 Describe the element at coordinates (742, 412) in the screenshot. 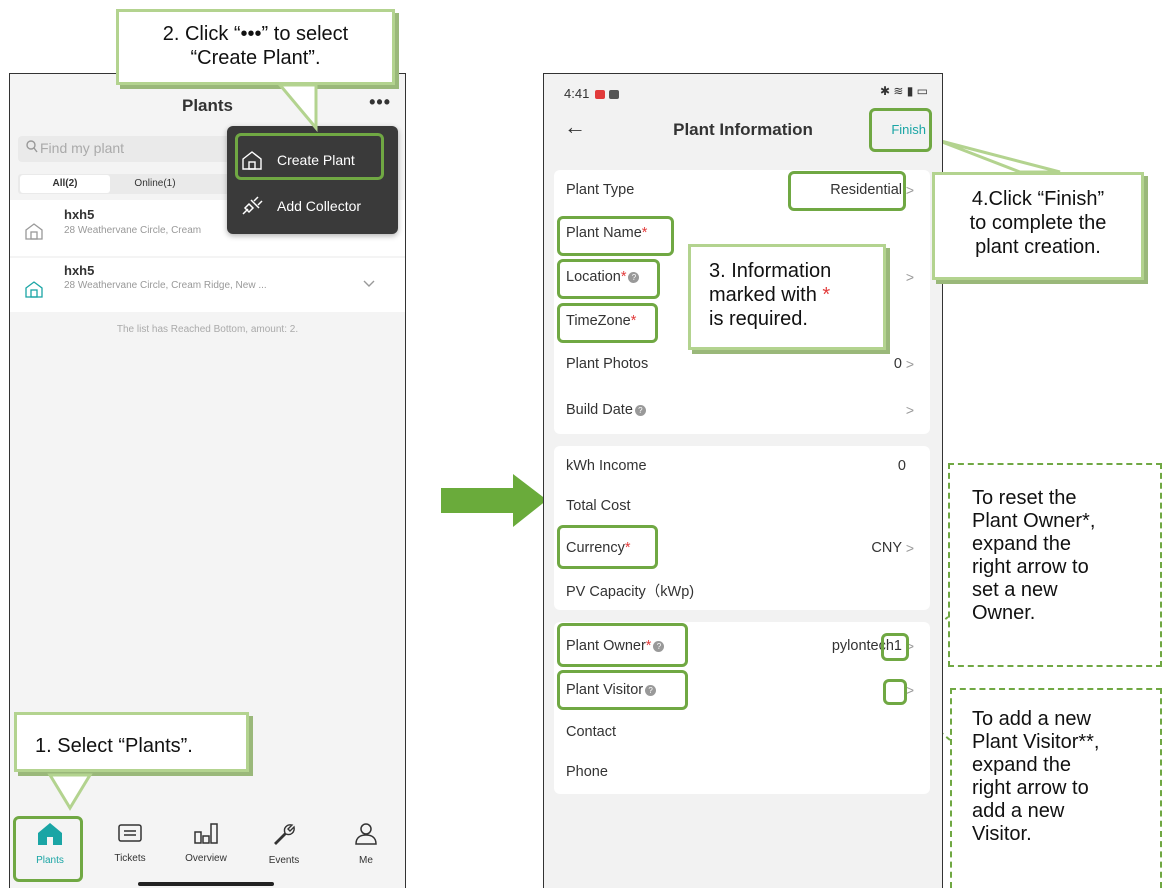

I see `field-build-date: Build Date? >` at that location.